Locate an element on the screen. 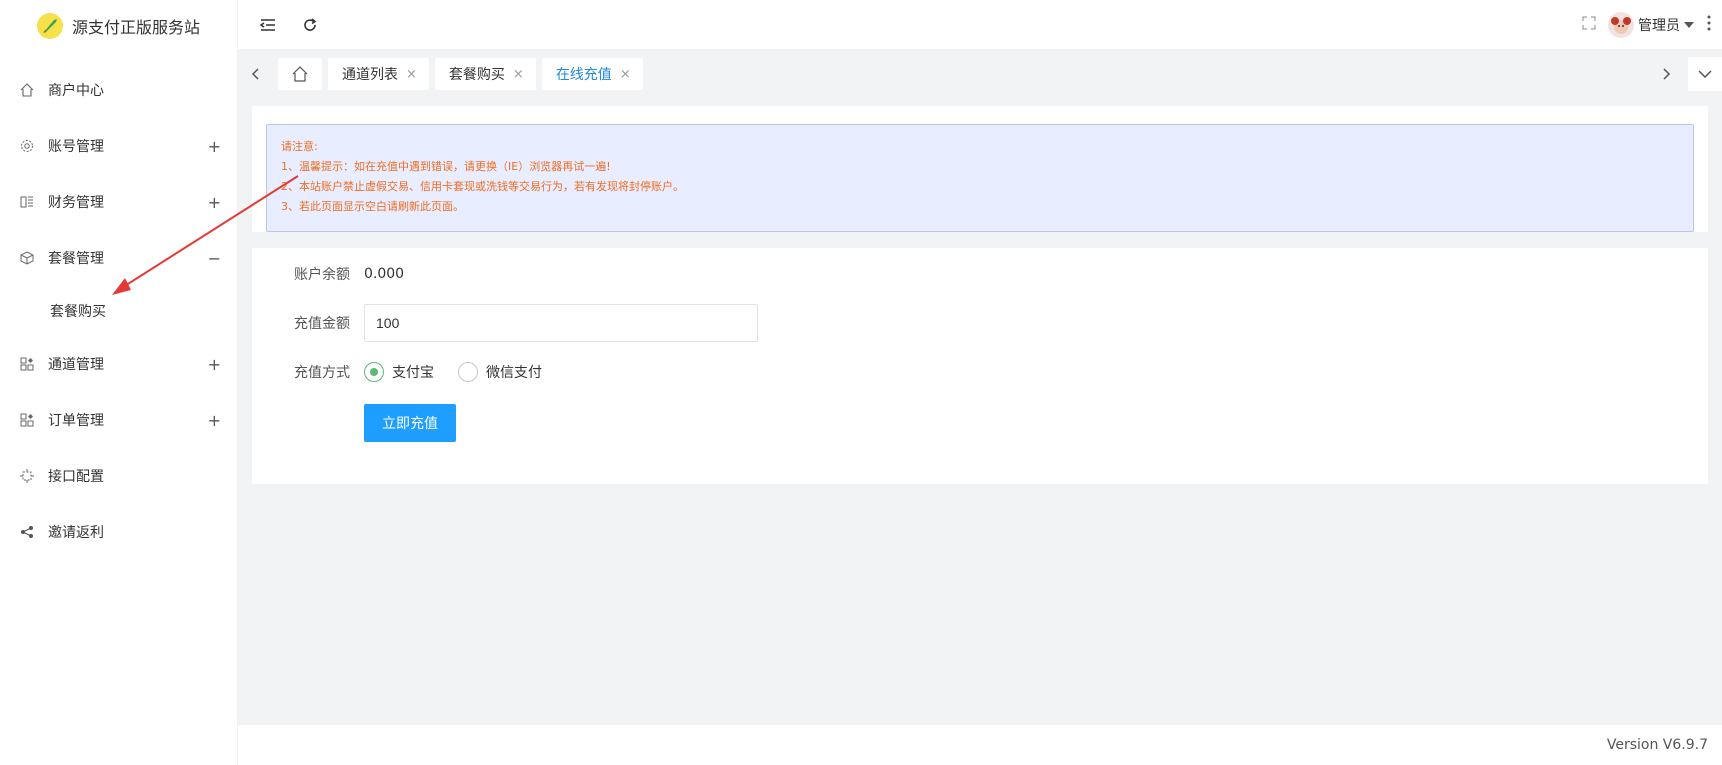 The height and width of the screenshot is (765, 1722). collapse-icon: − is located at coordinates (214, 258).